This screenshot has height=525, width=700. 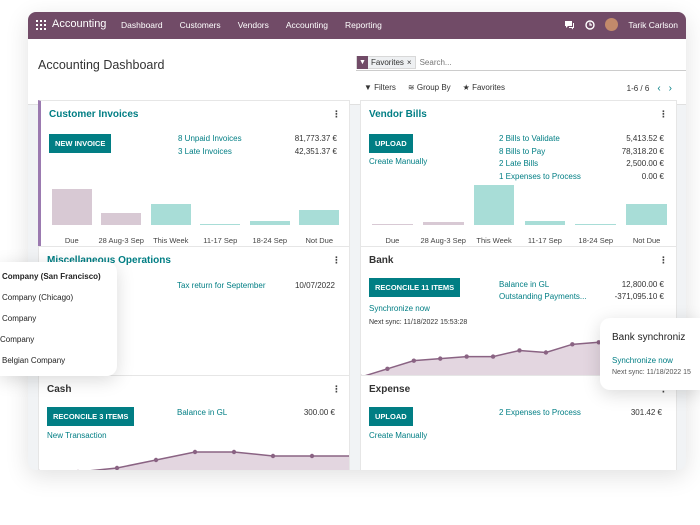 I want to click on company-option: Company (San Francisco), so click(x=51, y=276).